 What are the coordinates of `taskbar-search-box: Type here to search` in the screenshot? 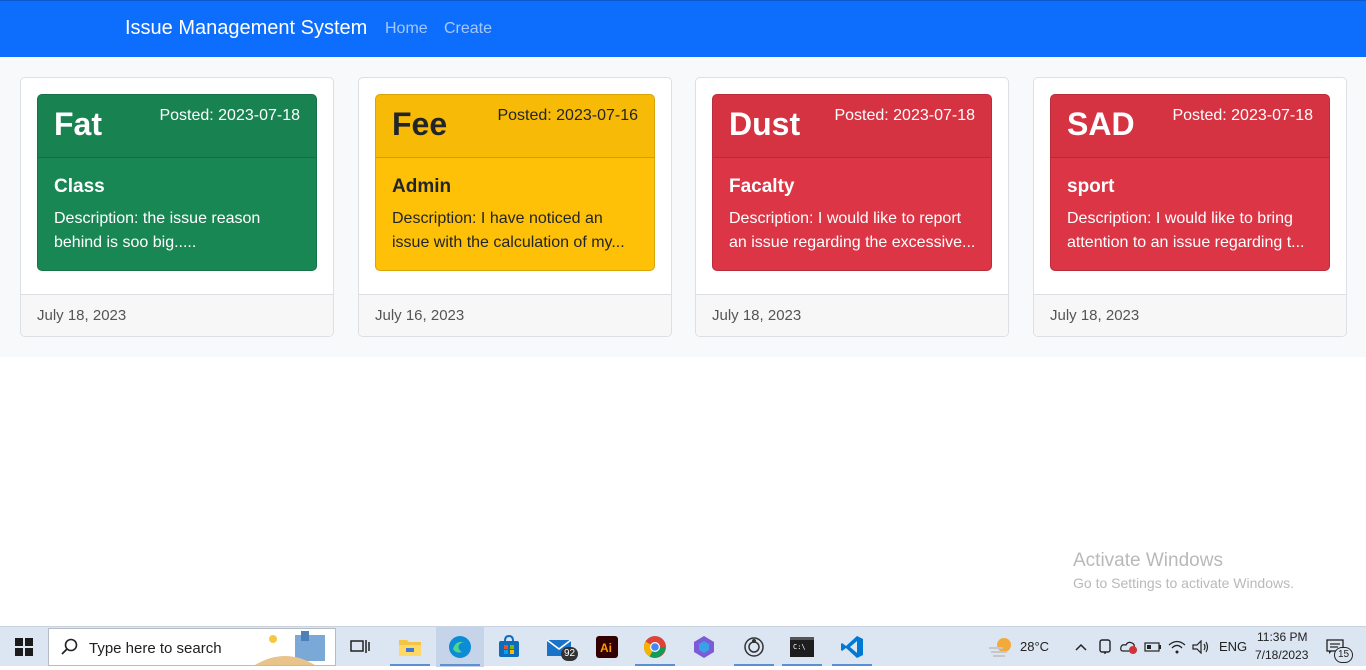 It's located at (192, 647).